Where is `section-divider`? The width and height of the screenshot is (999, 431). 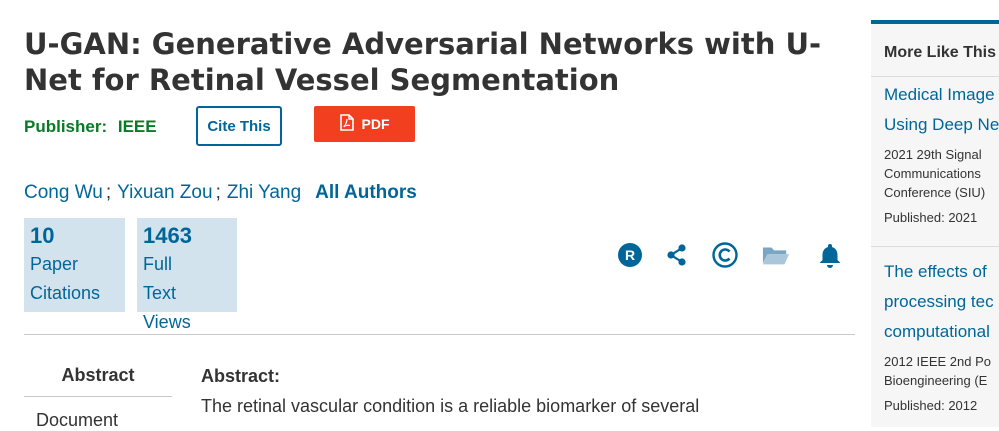 section-divider is located at coordinates (439, 334).